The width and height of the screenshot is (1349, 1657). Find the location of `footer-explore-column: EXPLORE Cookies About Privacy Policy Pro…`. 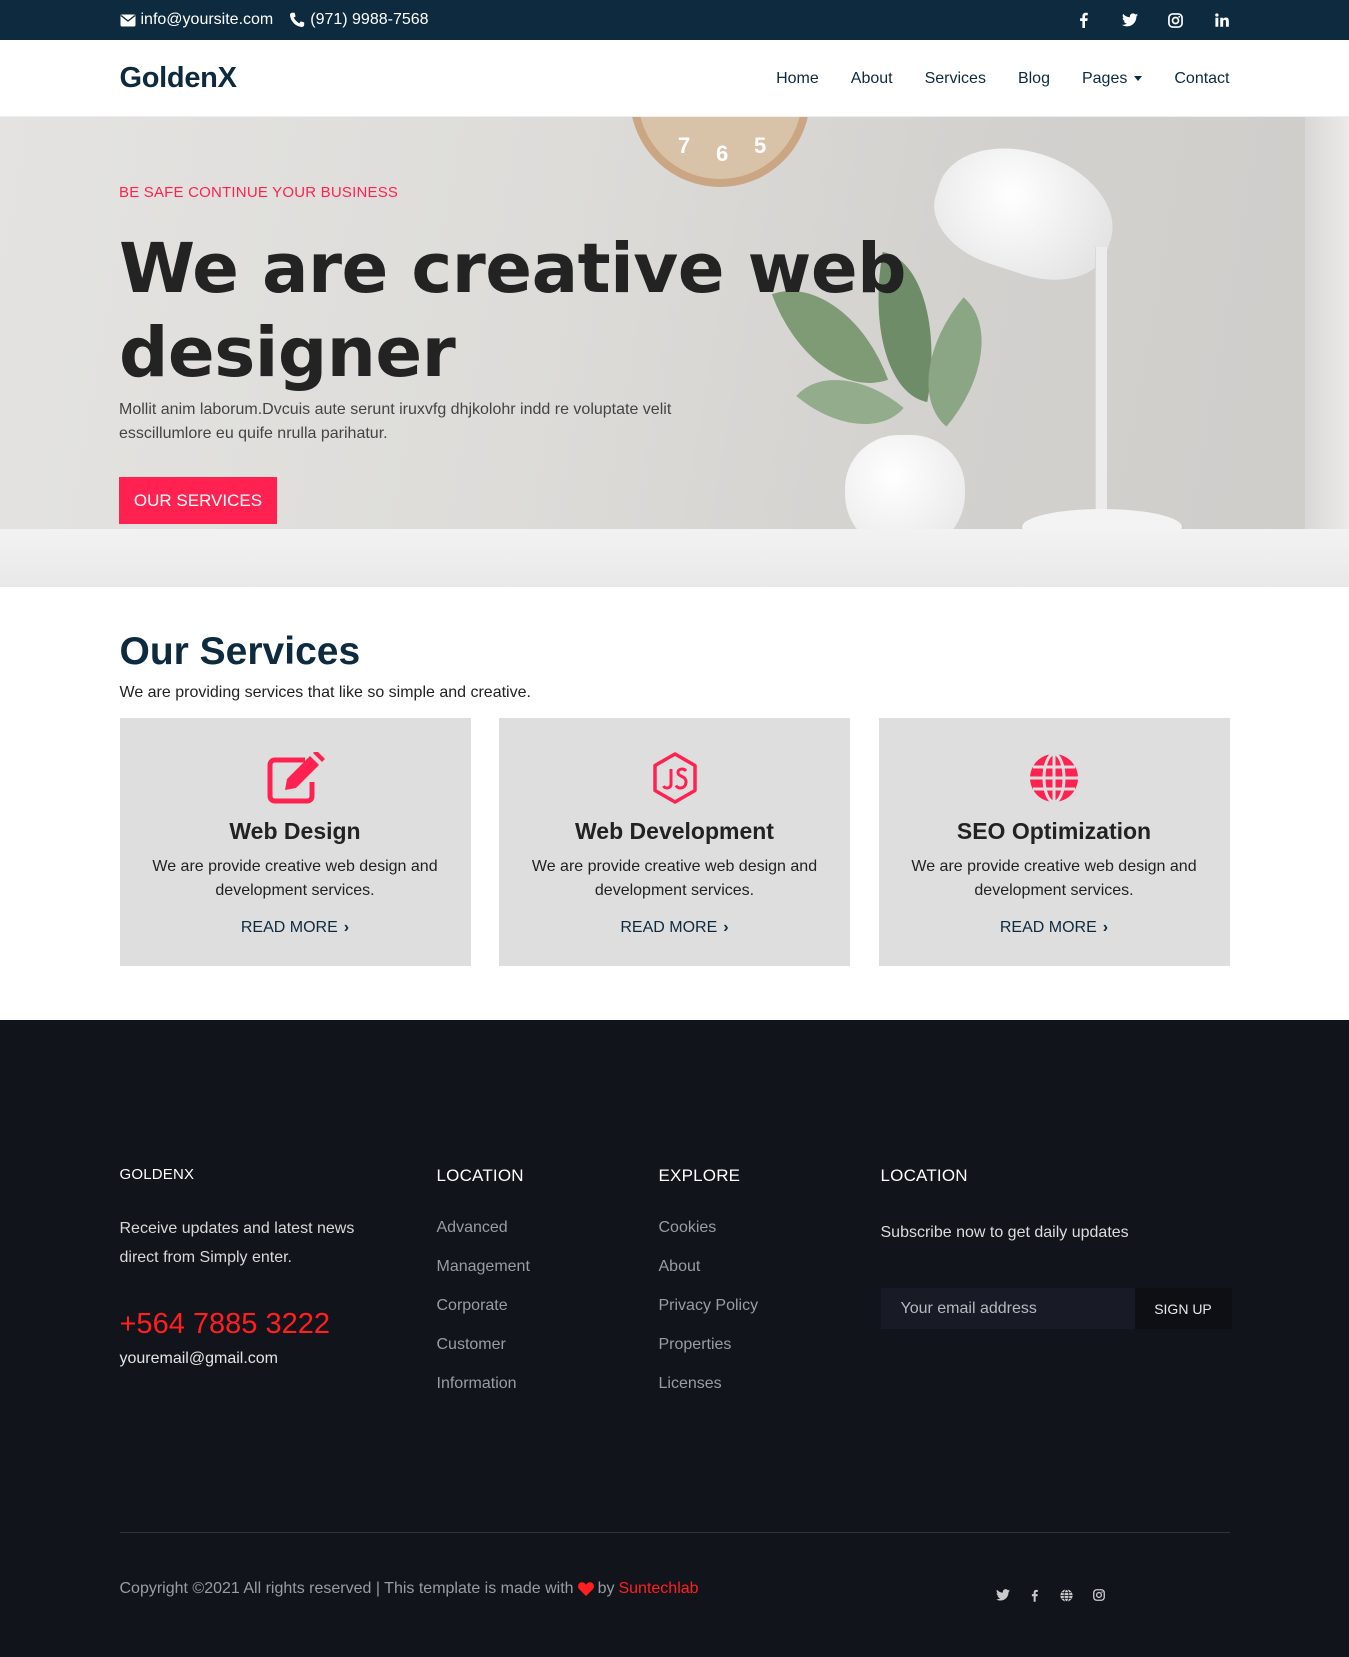

footer-explore-column: EXPLORE Cookies About Privacy Policy Pro… is located at coordinates (749, 1289).